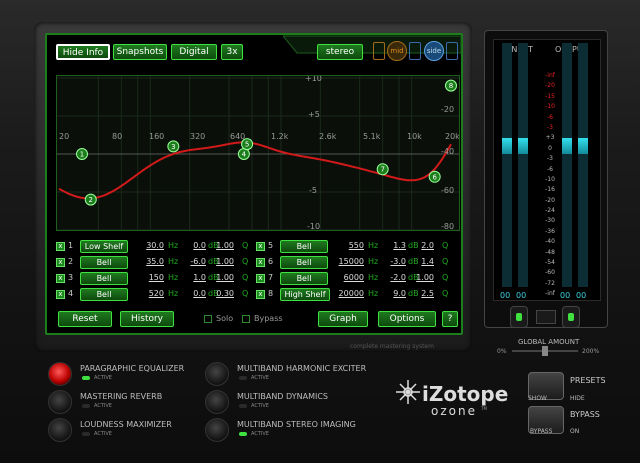 This screenshot has height=463, width=640. Describe the element at coordinates (243, 154) in the screenshot. I see `eq-band-node: 4` at that location.